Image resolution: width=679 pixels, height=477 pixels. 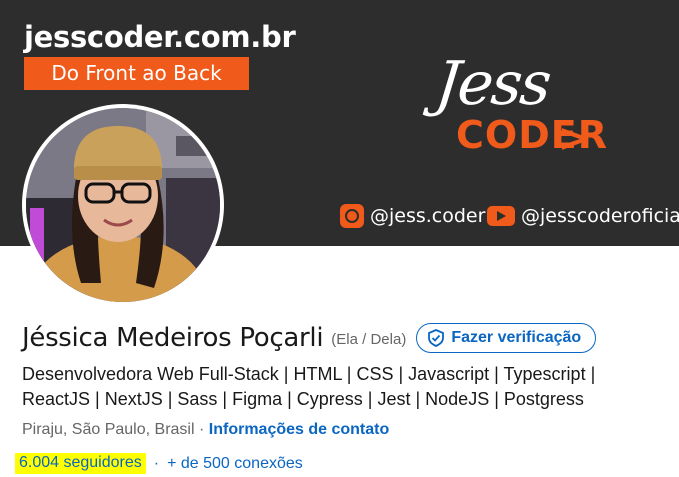 I want to click on jess-coder-logo: Jess CODER >, so click(x=516, y=110).